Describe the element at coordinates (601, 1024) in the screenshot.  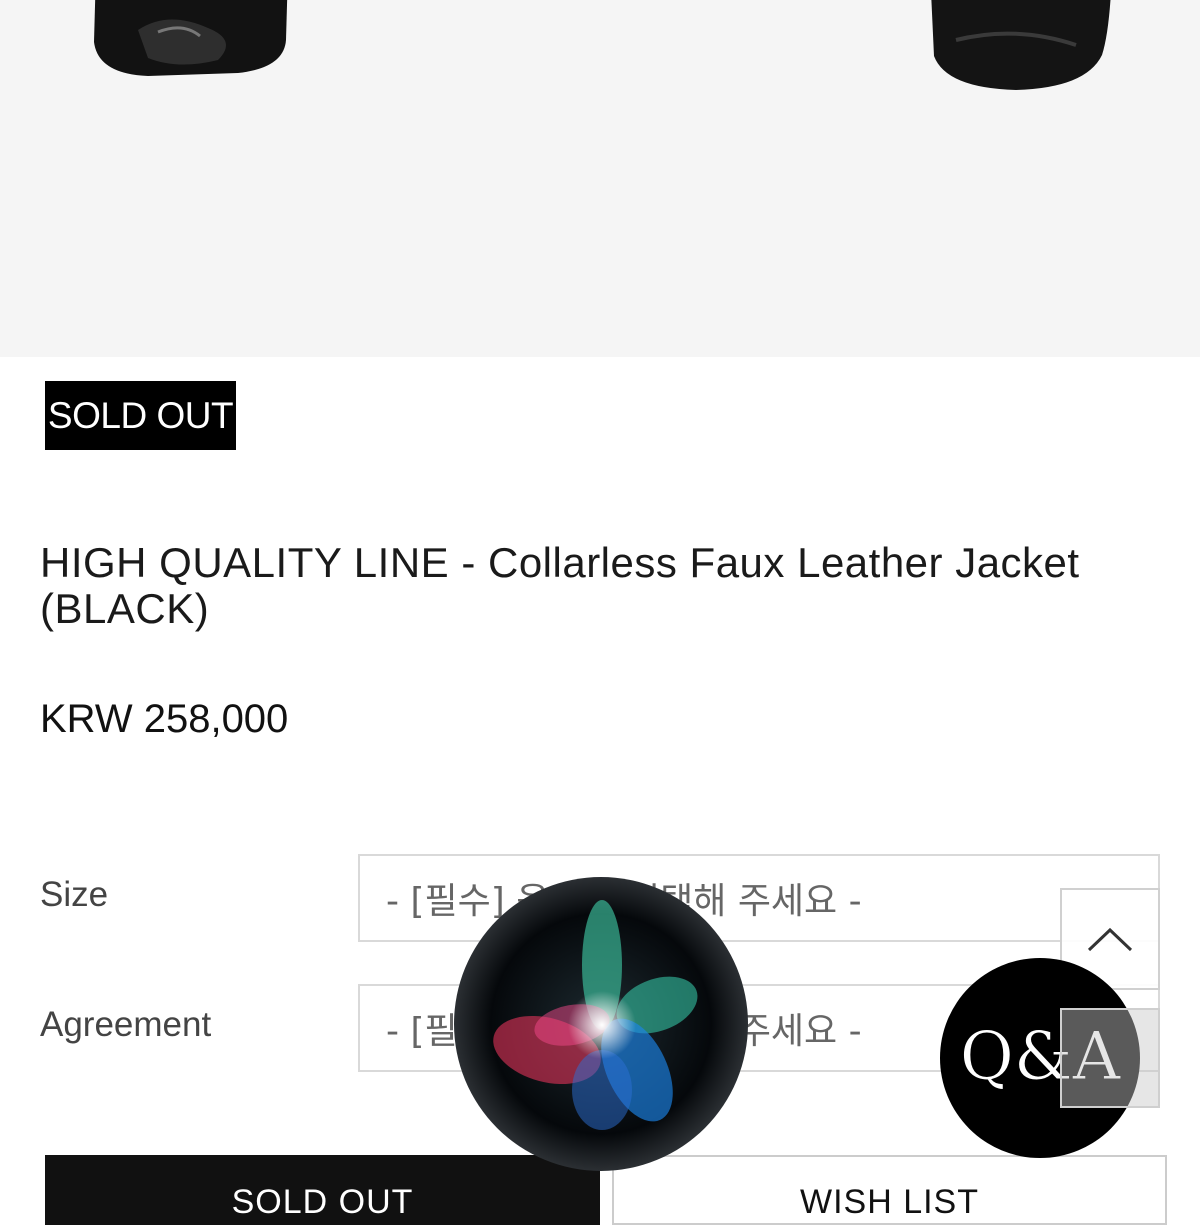
I see `siri-orb-icon` at that location.